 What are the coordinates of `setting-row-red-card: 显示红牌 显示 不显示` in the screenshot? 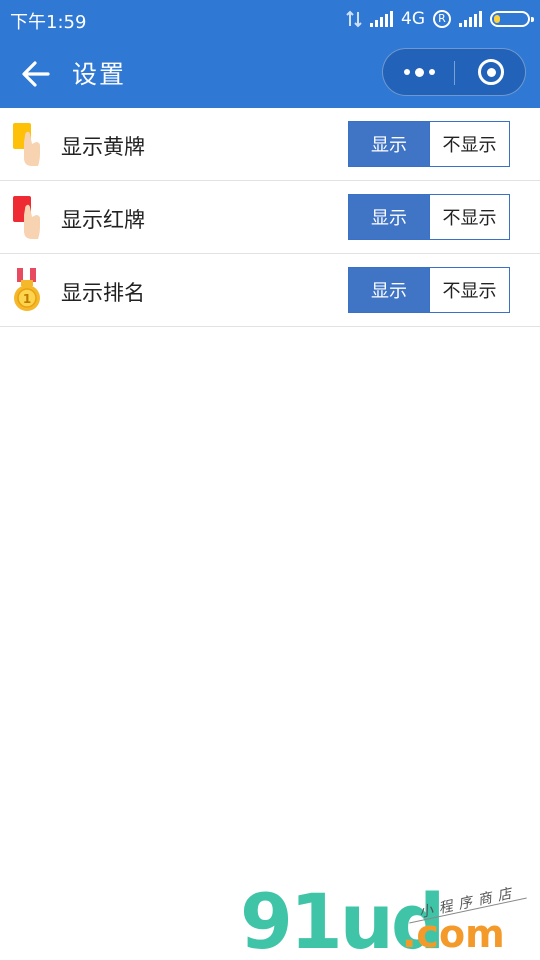 It's located at (270, 217).